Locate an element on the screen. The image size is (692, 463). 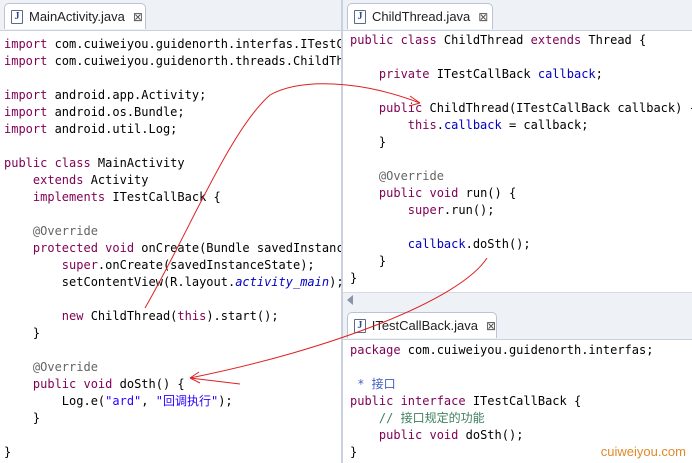
tab-itestcallback: J ITestCallBack.java ⊠ is located at coordinates (422, 325).